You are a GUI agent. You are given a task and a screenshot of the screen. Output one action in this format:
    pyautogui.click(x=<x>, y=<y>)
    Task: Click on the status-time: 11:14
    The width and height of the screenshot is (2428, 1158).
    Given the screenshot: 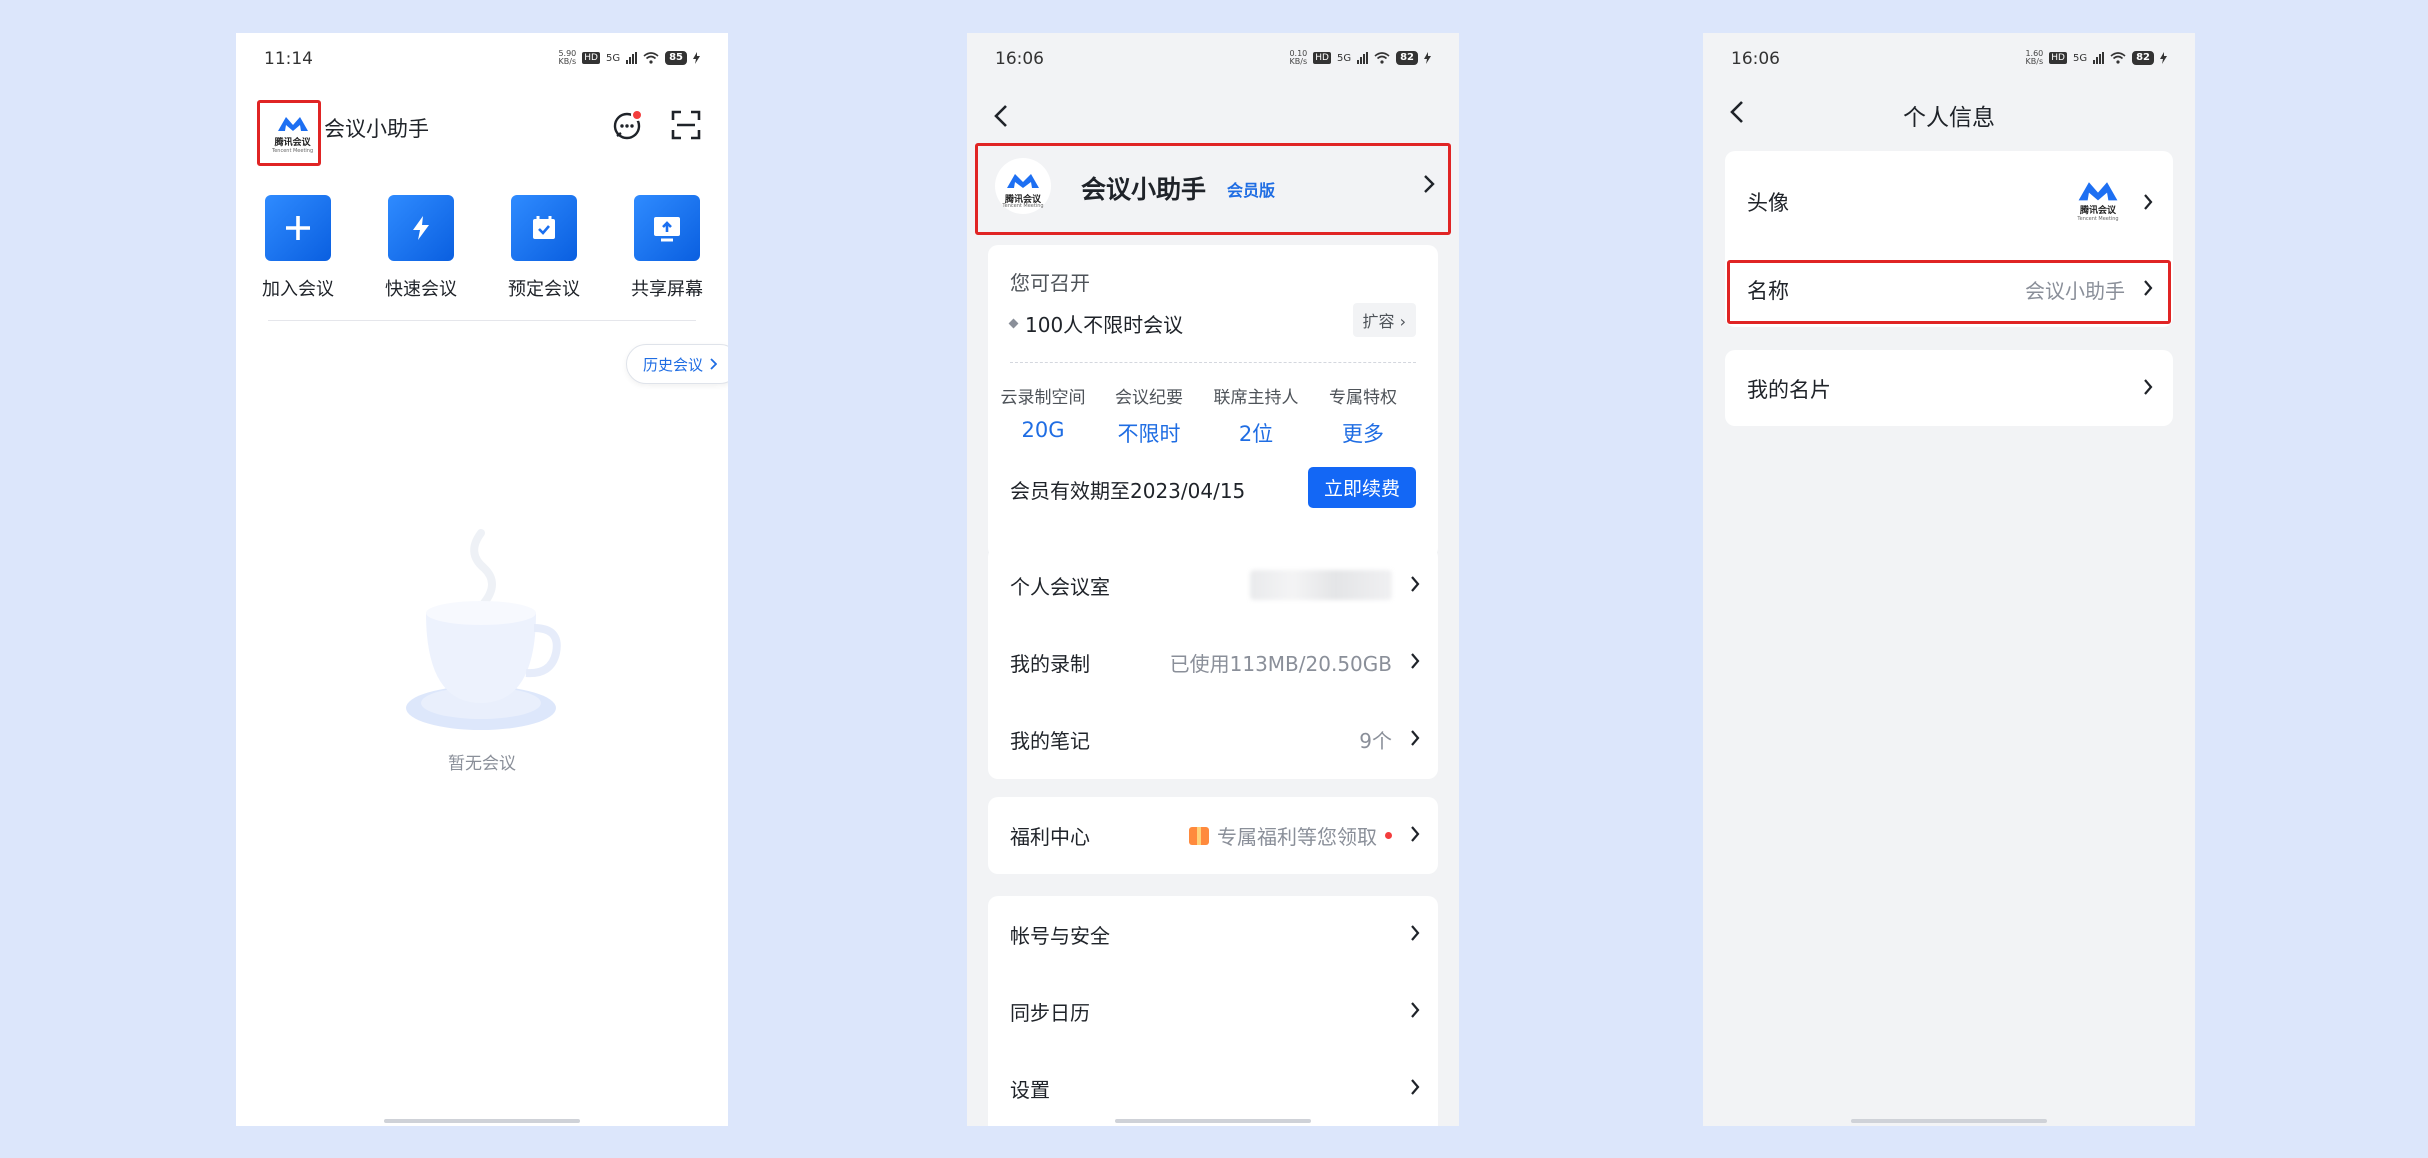 What is the action you would take?
    pyautogui.click(x=288, y=59)
    